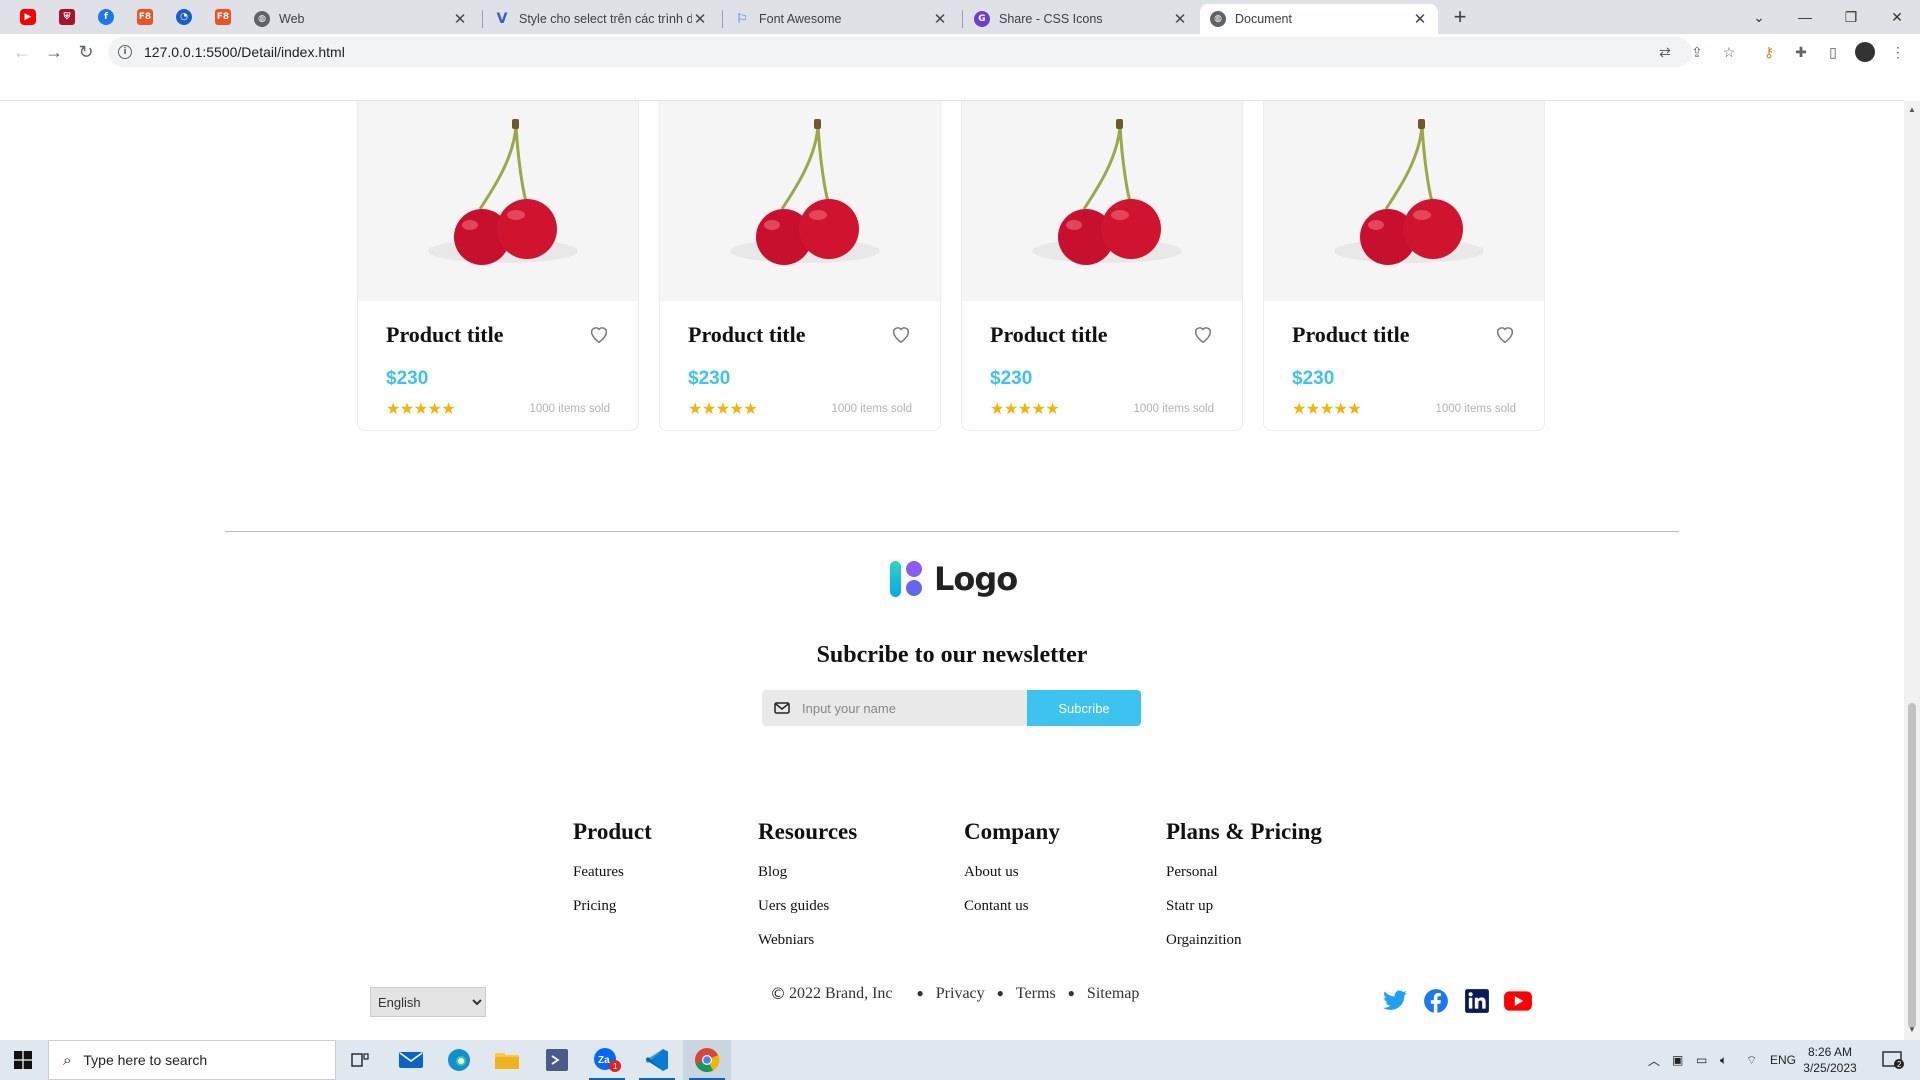 This screenshot has height=1080, width=1920. What do you see at coordinates (1912, 865) in the screenshot?
I see `scrollbar-thumb` at bounding box center [1912, 865].